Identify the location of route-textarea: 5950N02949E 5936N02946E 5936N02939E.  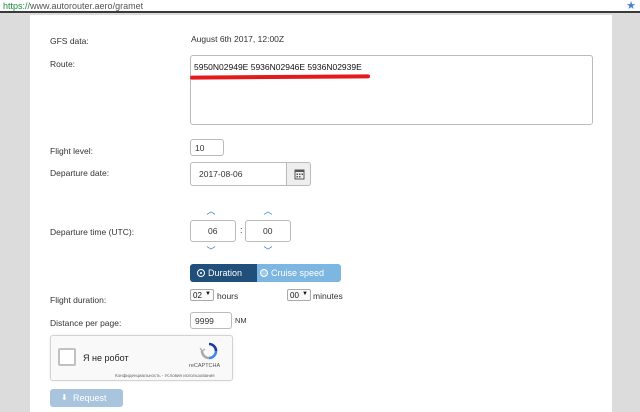
(391, 90).